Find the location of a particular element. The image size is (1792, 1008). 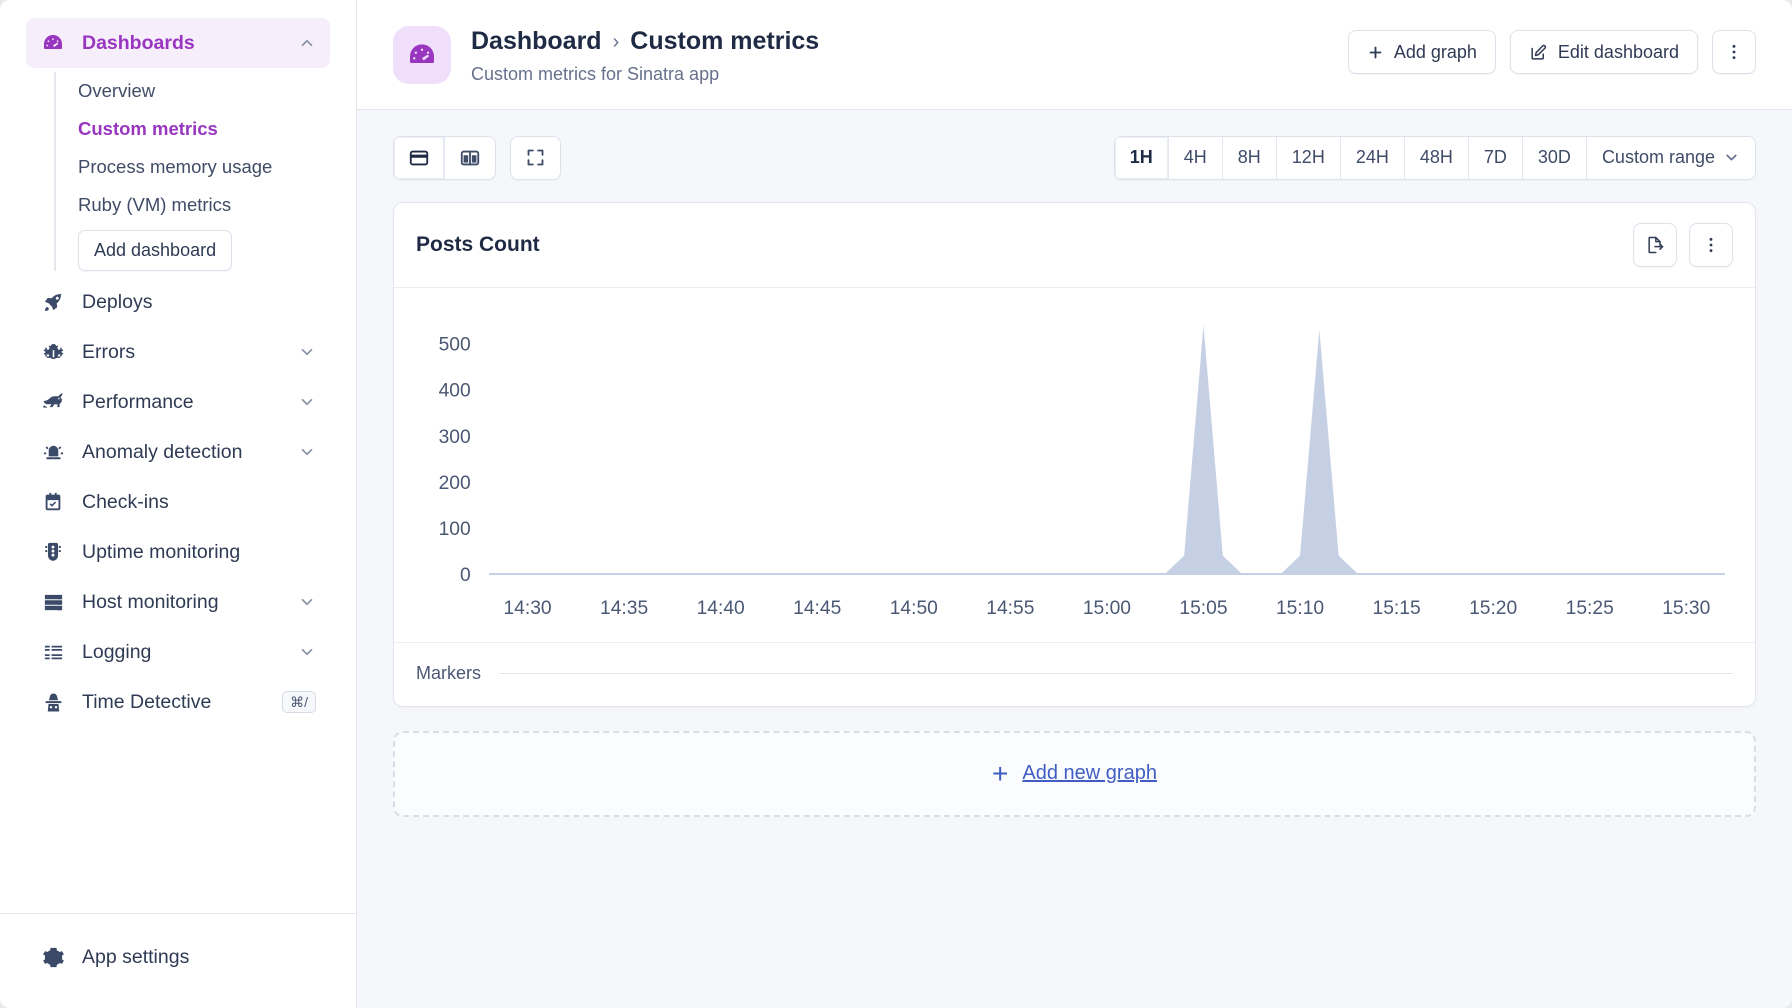

sidebar-subitem-overview: Overview is located at coordinates (204, 91).